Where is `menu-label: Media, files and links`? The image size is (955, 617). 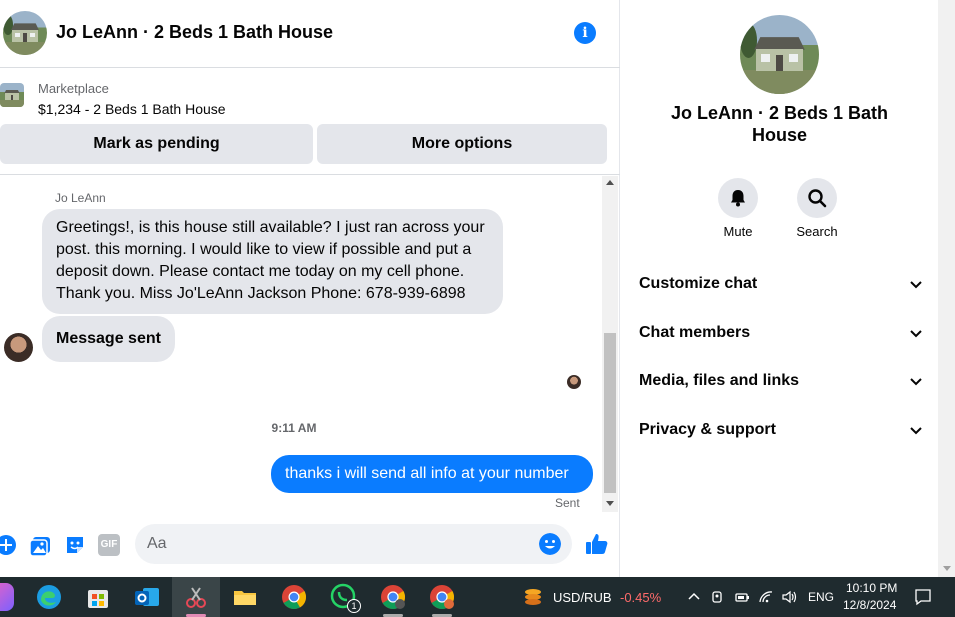 menu-label: Media, files and links is located at coordinates (719, 380).